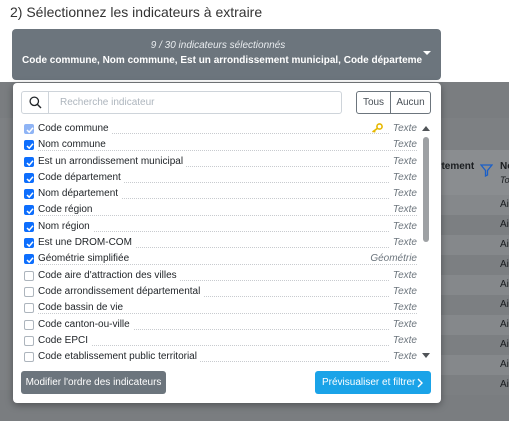  I want to click on indicator-item: Code aire d'attraction des villes Texte, so click(221, 276).